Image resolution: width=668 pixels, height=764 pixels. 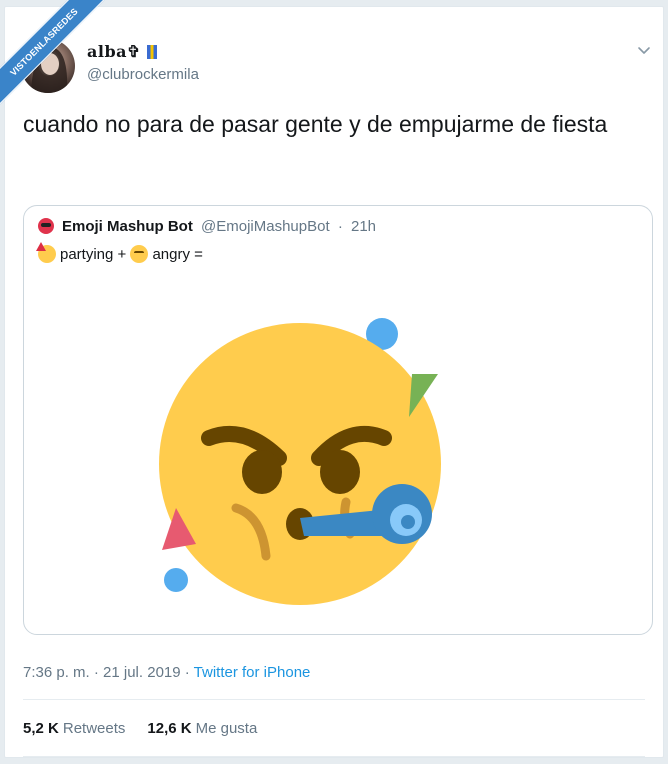 I want to click on likes-label: Me gusta, so click(x=226, y=728).